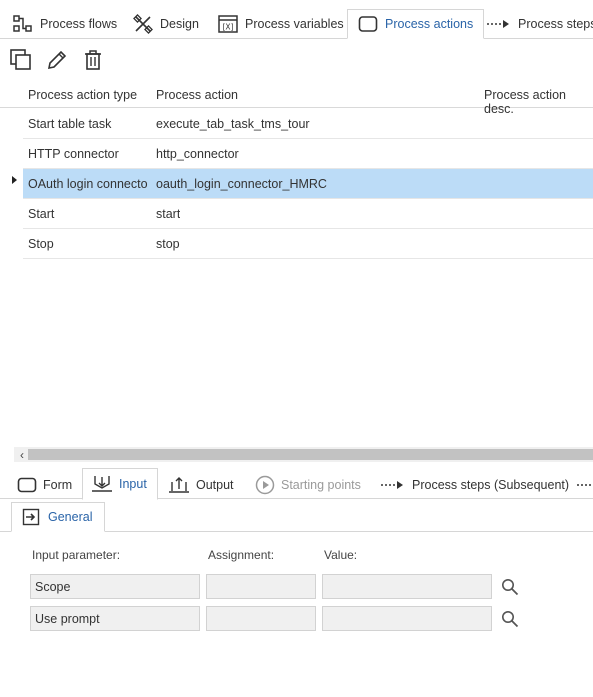  Describe the element at coordinates (41, 244) in the screenshot. I see `cell-type: Stop` at that location.